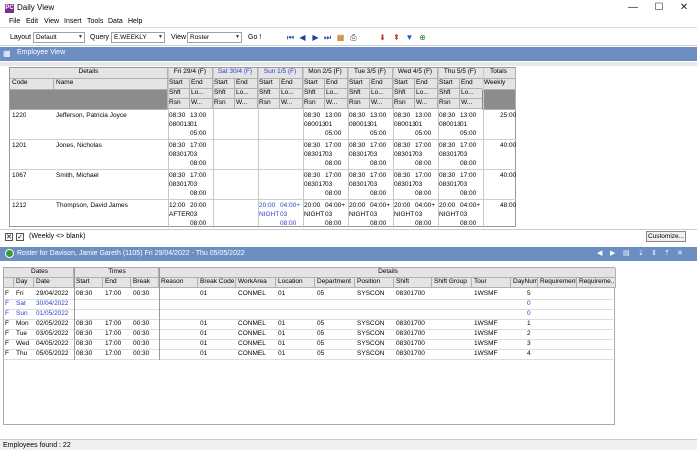 The image size is (697, 450). Describe the element at coordinates (302, 37) in the screenshot. I see `previous-record-icon: ◀` at that location.